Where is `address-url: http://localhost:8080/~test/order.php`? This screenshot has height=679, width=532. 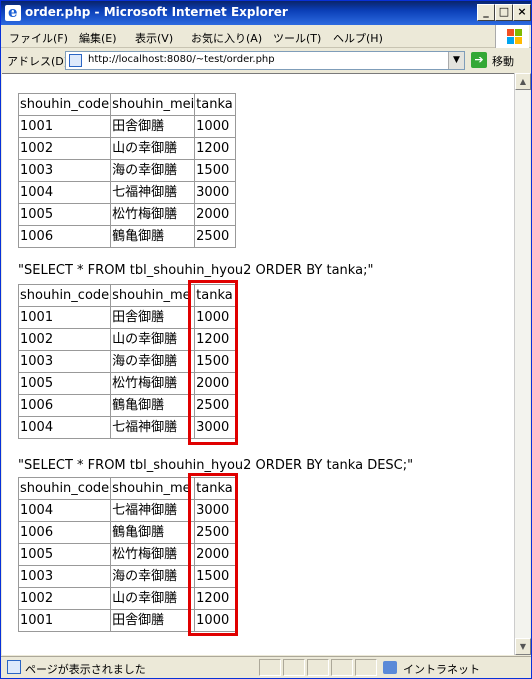 address-url: http://localhost:8080/~test/order.php is located at coordinates (181, 59).